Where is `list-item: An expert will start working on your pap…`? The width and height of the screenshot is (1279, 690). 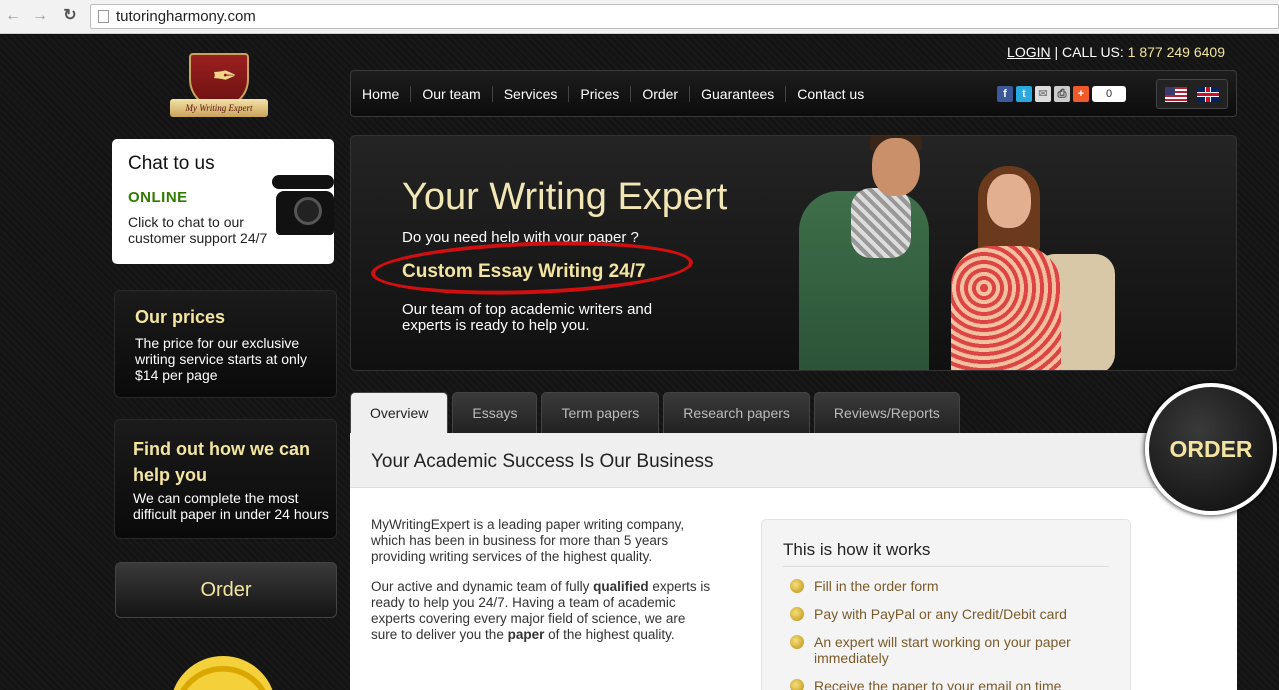
list-item: An expert will start working on your pap… is located at coordinates (950, 650).